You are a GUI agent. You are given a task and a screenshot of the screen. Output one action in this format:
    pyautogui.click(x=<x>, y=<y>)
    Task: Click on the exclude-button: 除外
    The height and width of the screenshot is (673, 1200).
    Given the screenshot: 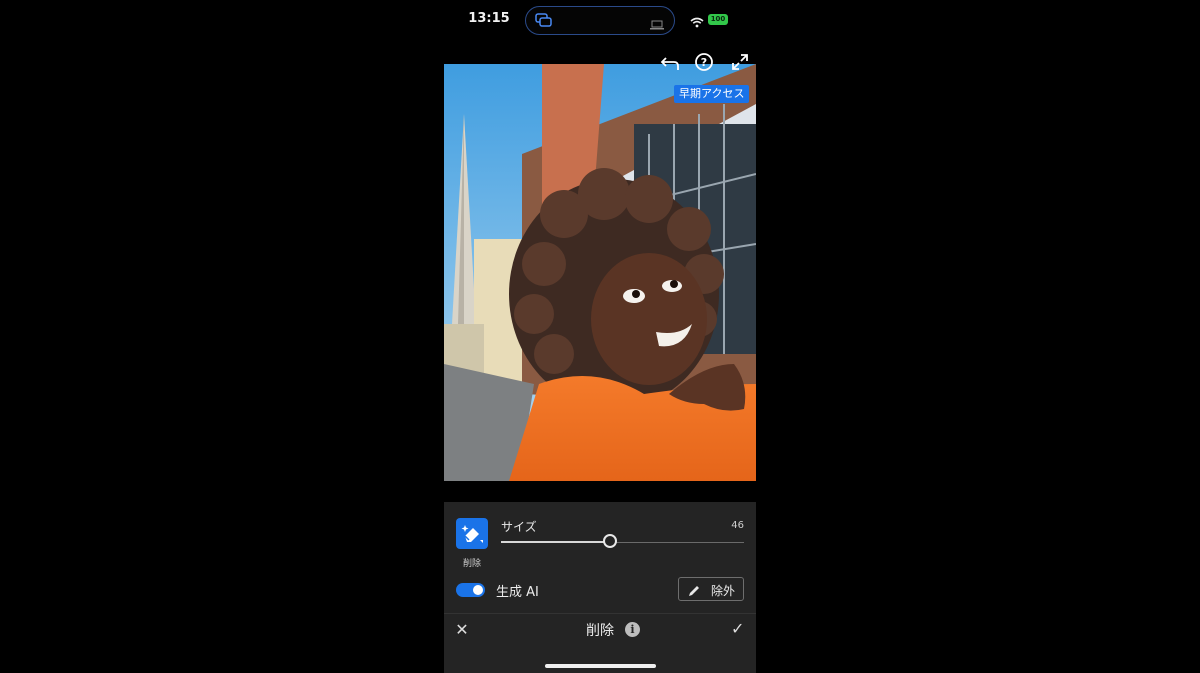 What is the action you would take?
    pyautogui.click(x=711, y=589)
    